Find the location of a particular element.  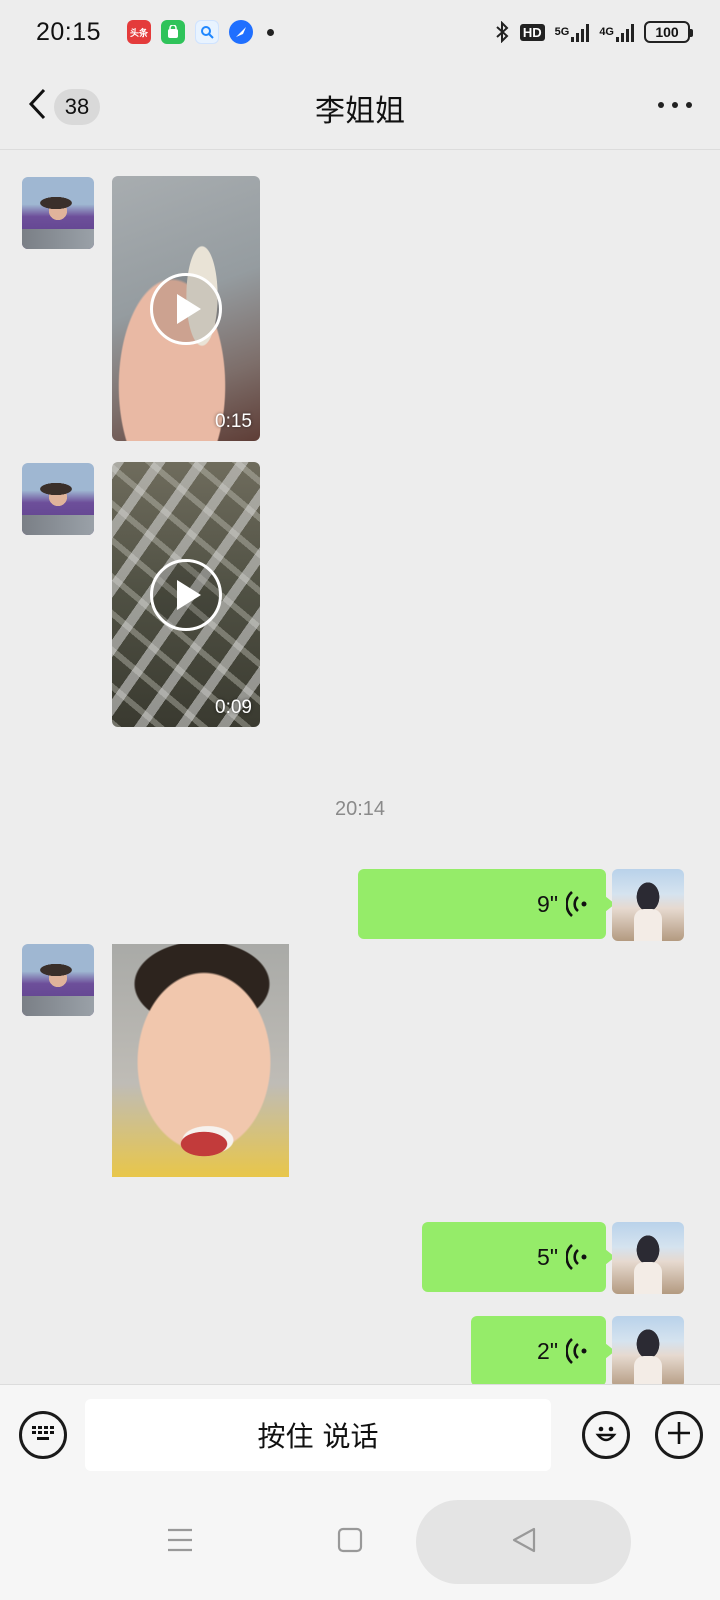

keyboard-icon is located at coordinates (43, 1435).